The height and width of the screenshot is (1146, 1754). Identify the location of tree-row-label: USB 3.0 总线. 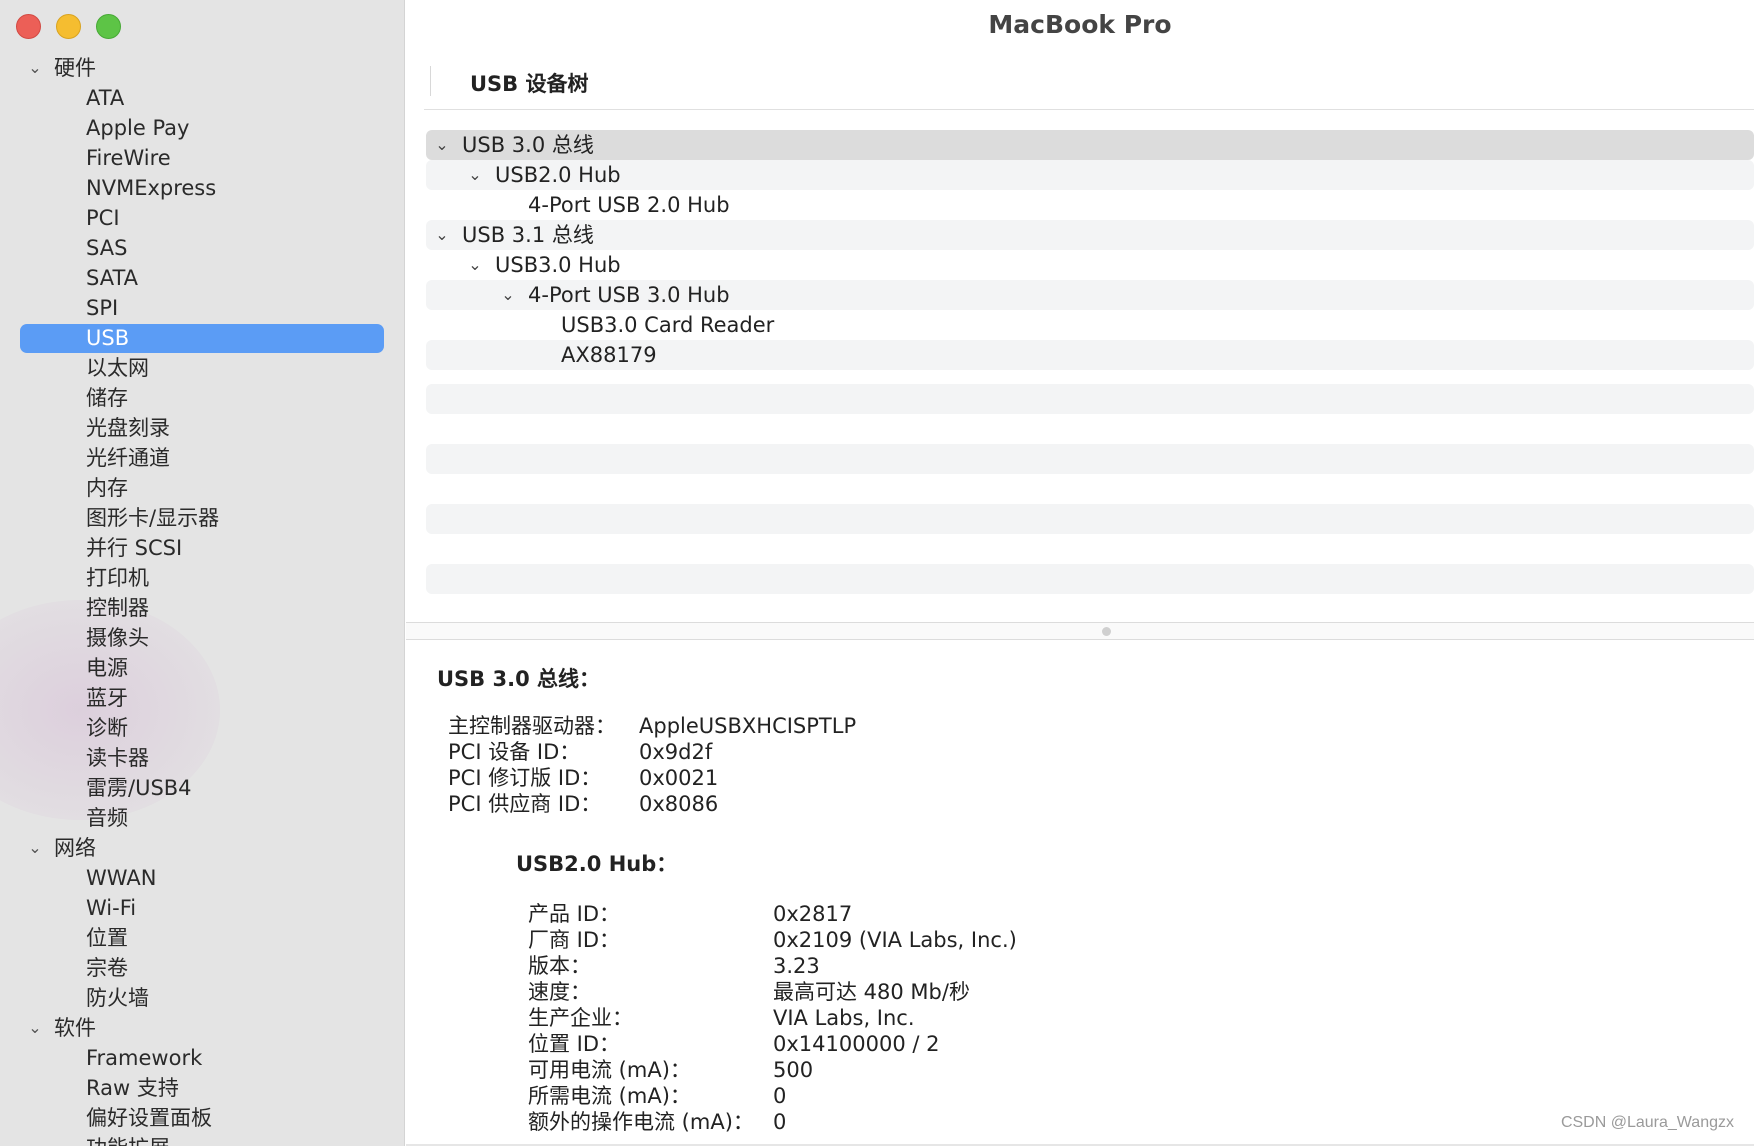
(528, 145).